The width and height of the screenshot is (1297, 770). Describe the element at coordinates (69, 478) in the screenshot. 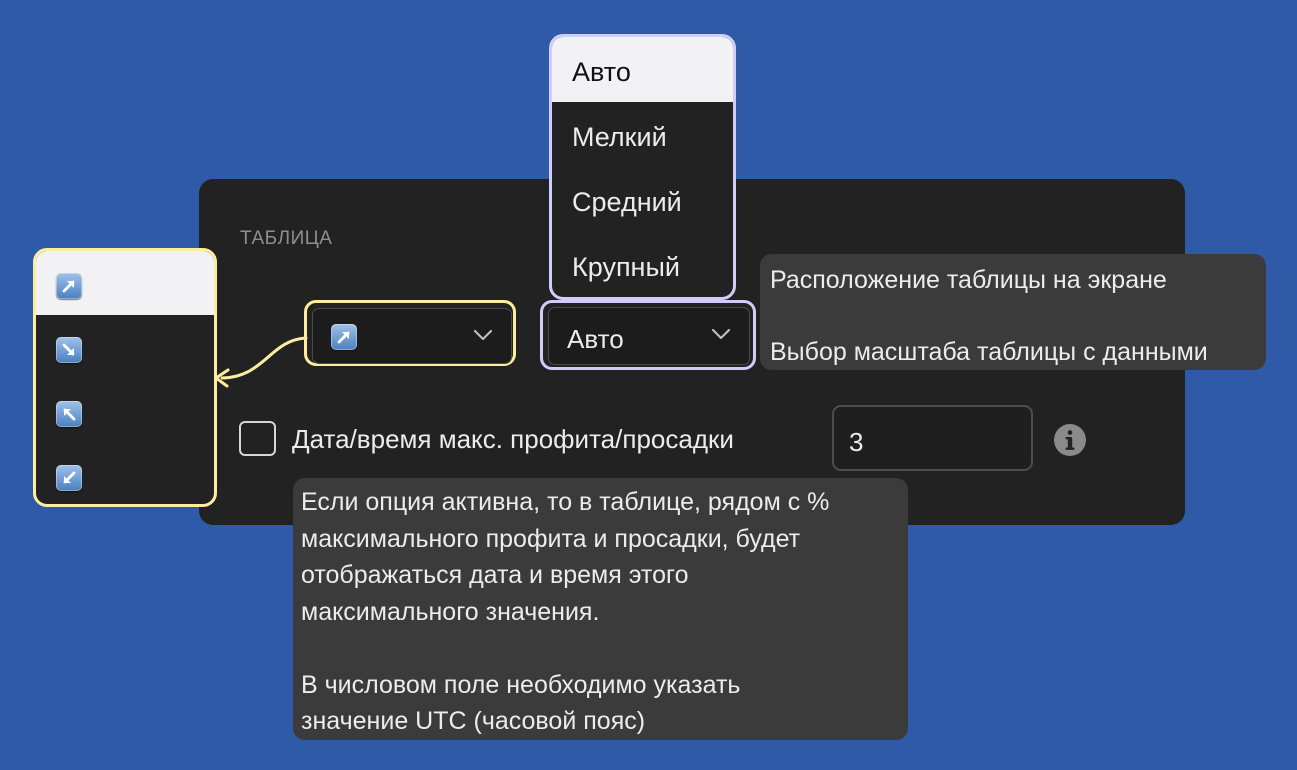

I see `arrow-down-left-icon` at that location.